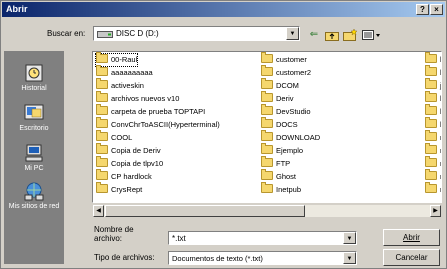 This screenshot has width=447, height=269. I want to click on list-item: Copia de tlpv10, so click(130, 163).